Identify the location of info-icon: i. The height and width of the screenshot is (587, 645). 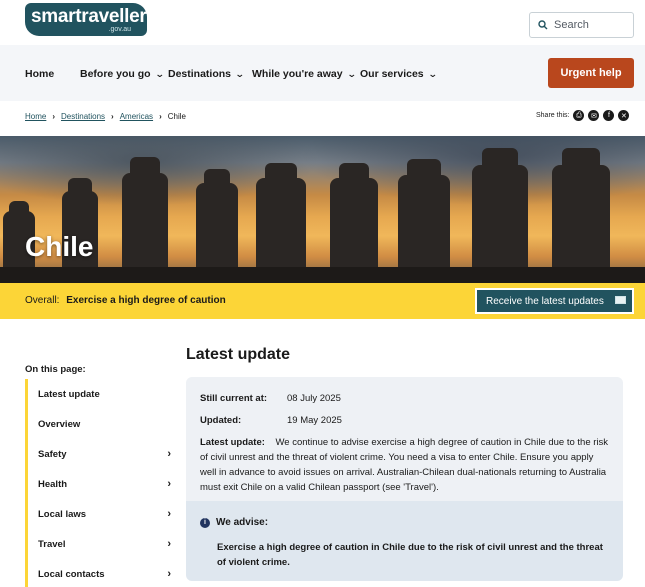
(205, 522).